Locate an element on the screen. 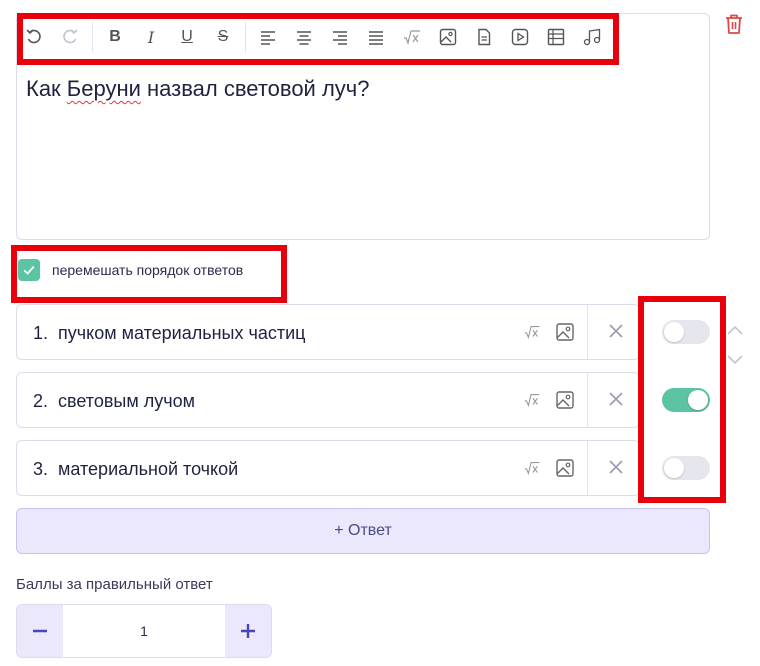 This screenshot has width=760, height=666. music-note-icon is located at coordinates (592, 37).